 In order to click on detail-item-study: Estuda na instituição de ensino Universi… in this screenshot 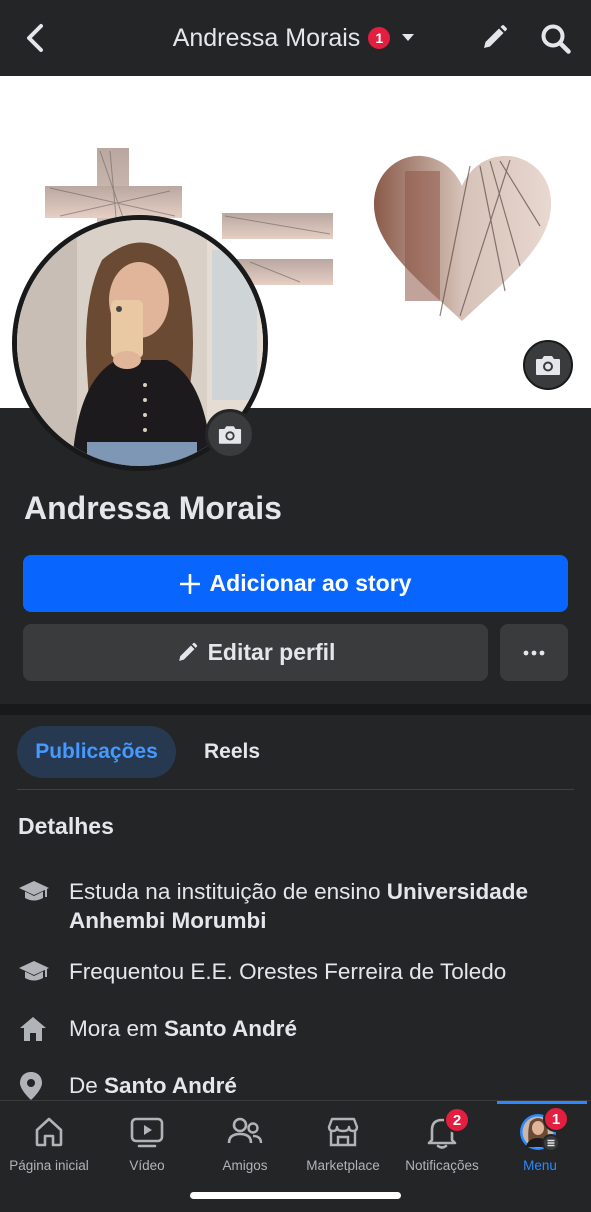, I will do `click(298, 906)`.